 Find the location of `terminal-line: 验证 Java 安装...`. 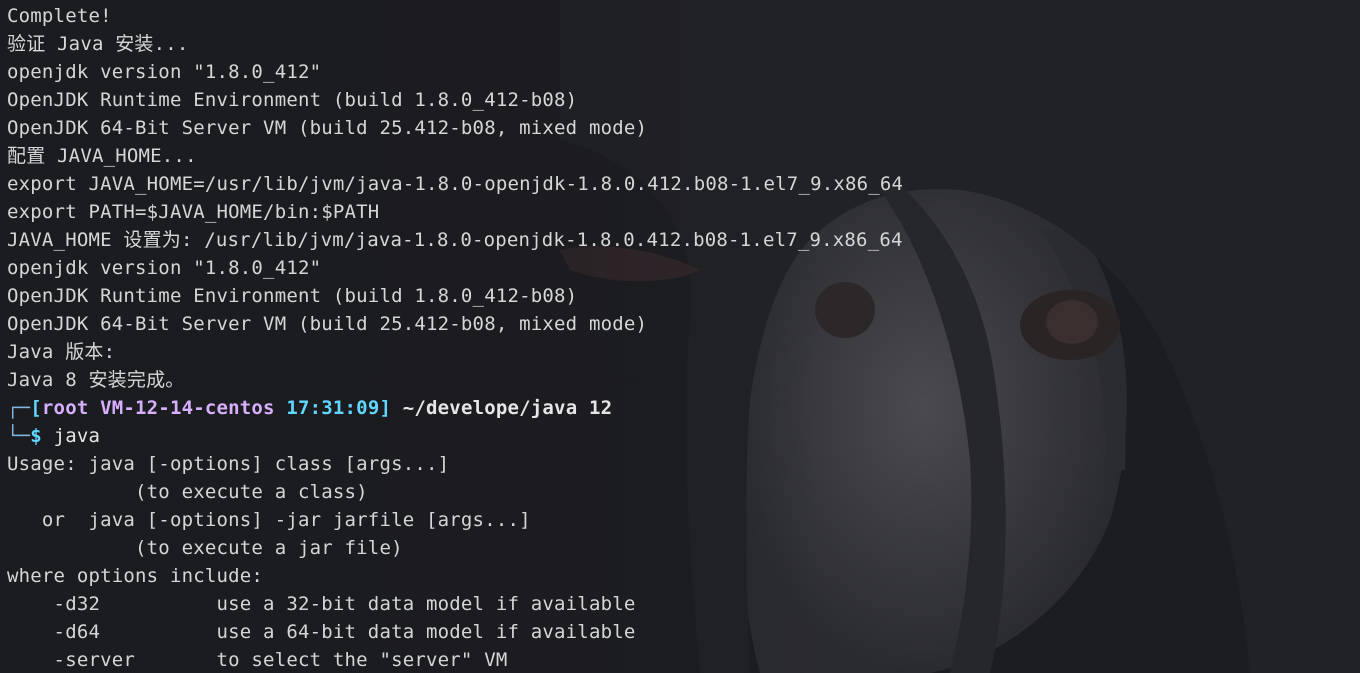

terminal-line: 验证 Java 安装... is located at coordinates (98, 44).